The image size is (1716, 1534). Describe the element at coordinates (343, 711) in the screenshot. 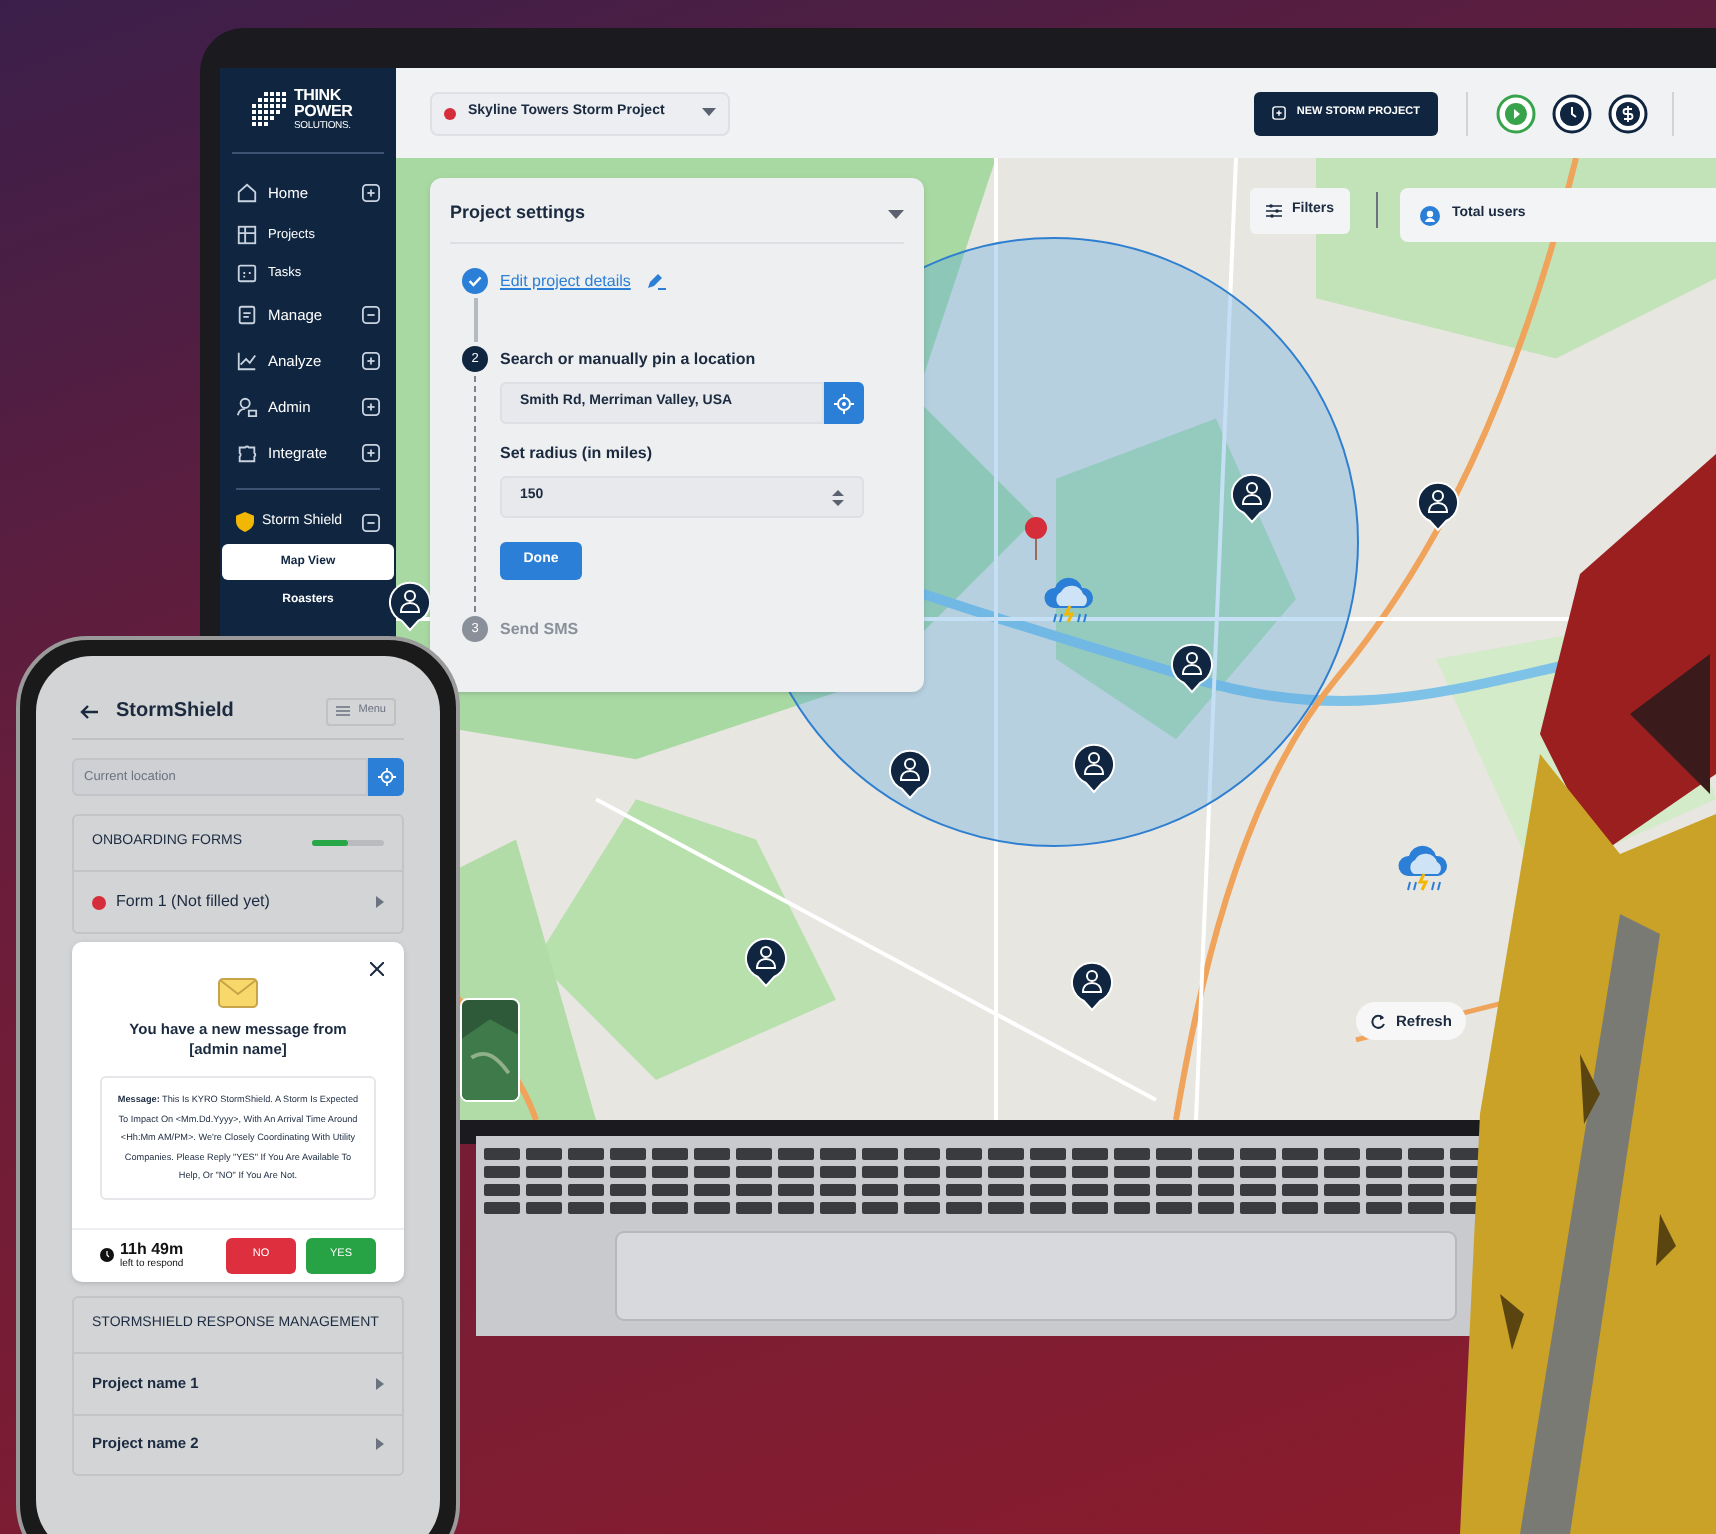

I see `menu-icon` at that location.